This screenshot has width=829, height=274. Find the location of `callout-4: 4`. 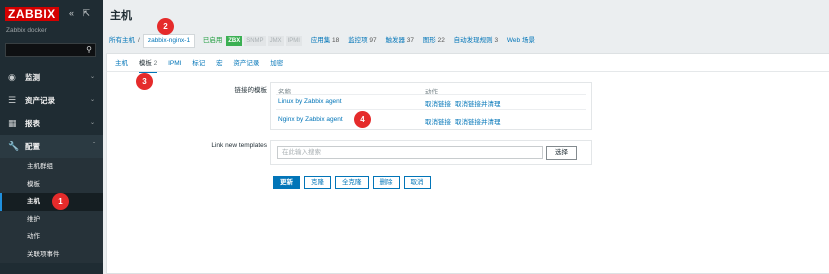

callout-4: 4 is located at coordinates (362, 119).